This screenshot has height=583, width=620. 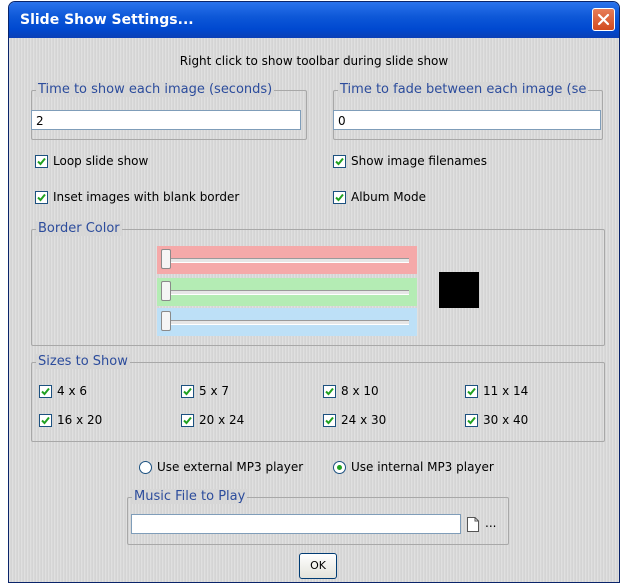 I want to click on red-slider, so click(x=287, y=260).